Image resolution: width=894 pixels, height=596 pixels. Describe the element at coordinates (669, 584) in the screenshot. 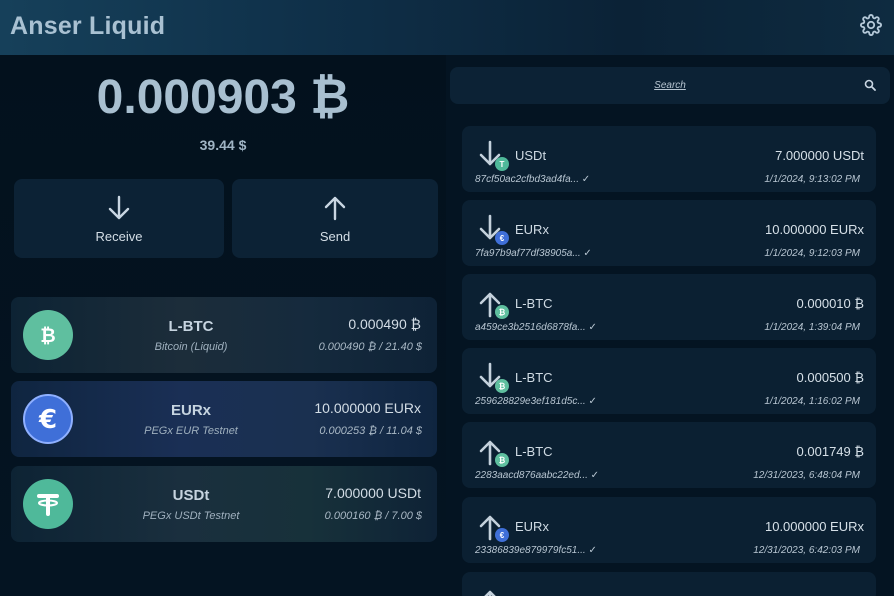

I see `transaction-card` at that location.